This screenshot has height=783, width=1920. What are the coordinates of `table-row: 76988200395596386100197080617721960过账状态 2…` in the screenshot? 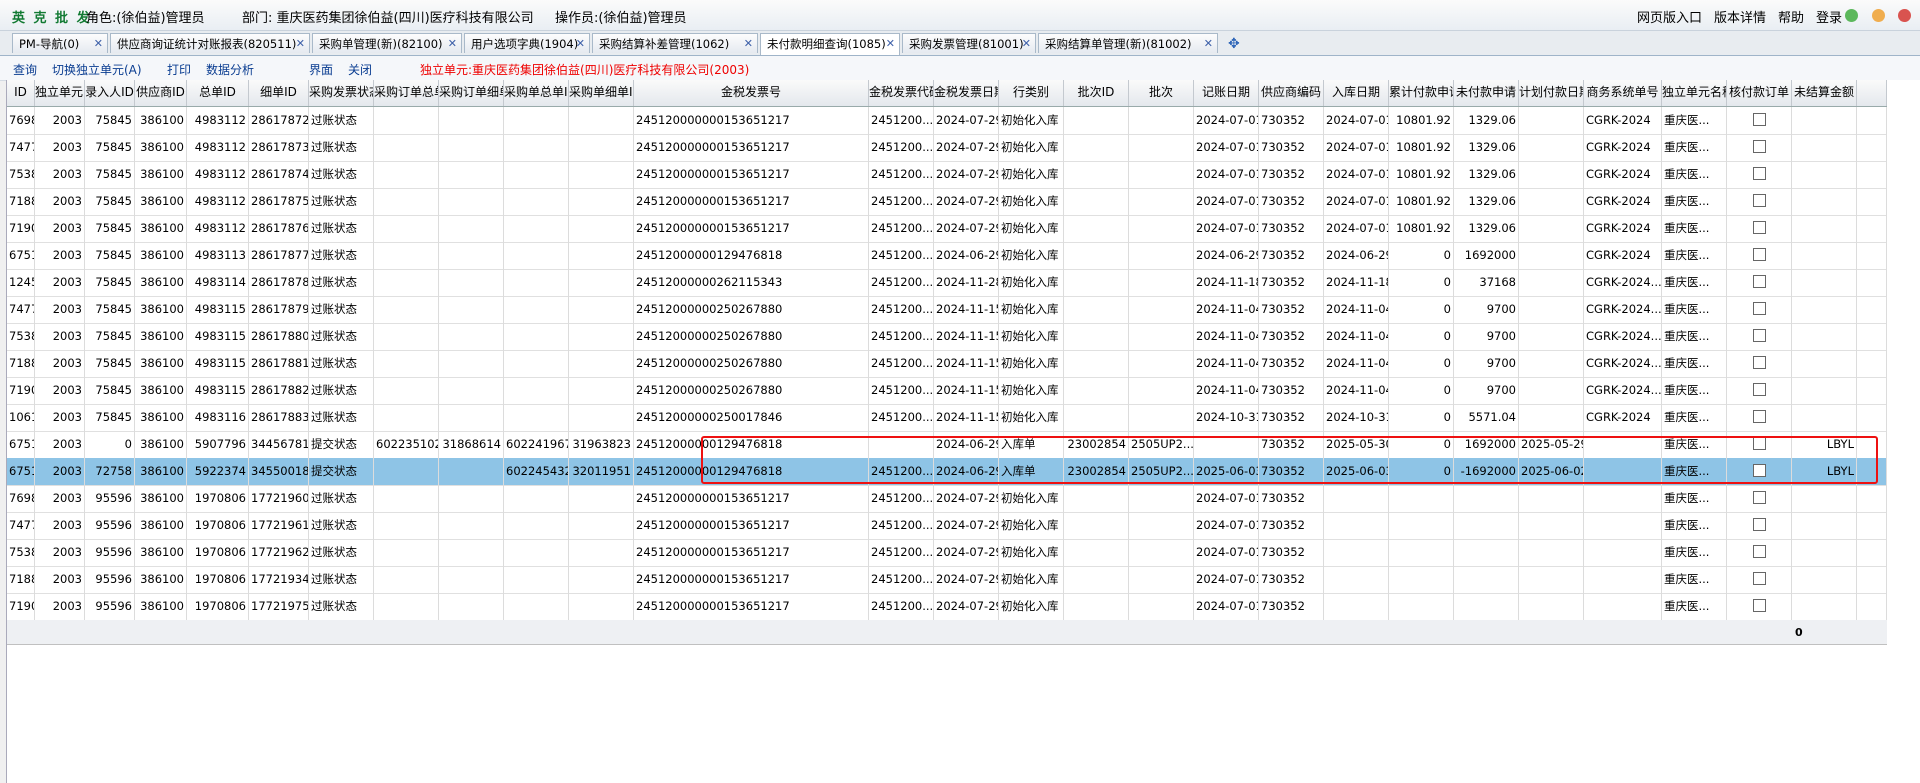 It's located at (947, 499).